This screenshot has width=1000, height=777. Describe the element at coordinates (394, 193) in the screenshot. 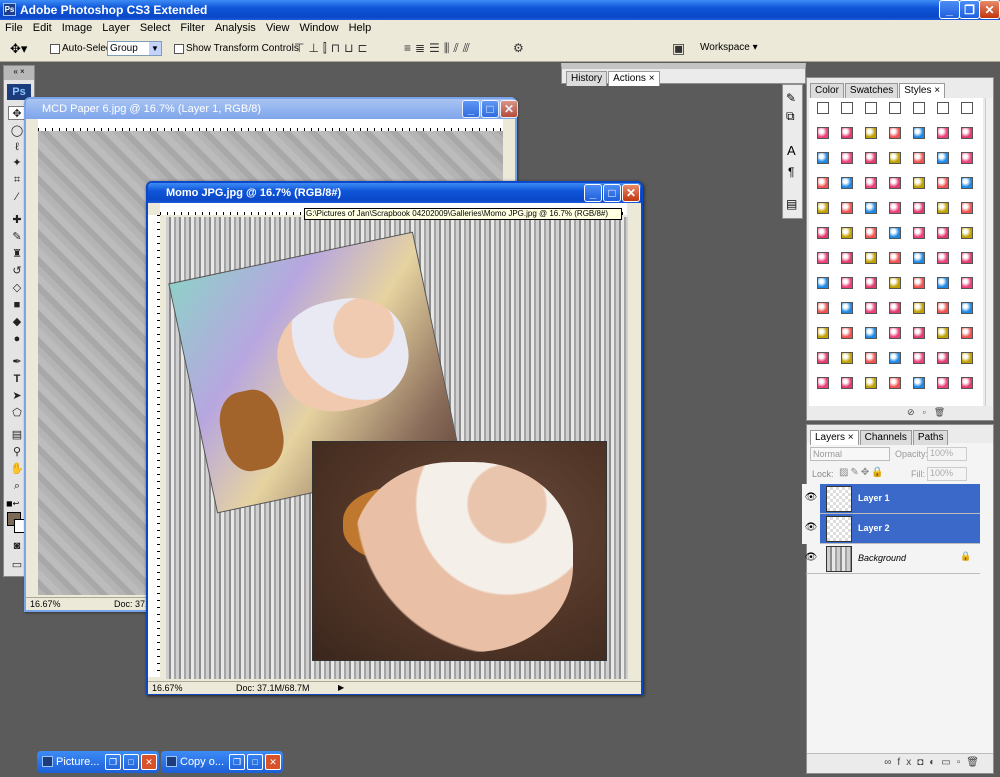

I see `front-doc-title-bar: Momo JPG.jpg @ 16.7% (RGB/8#) _ □ ✕` at that location.